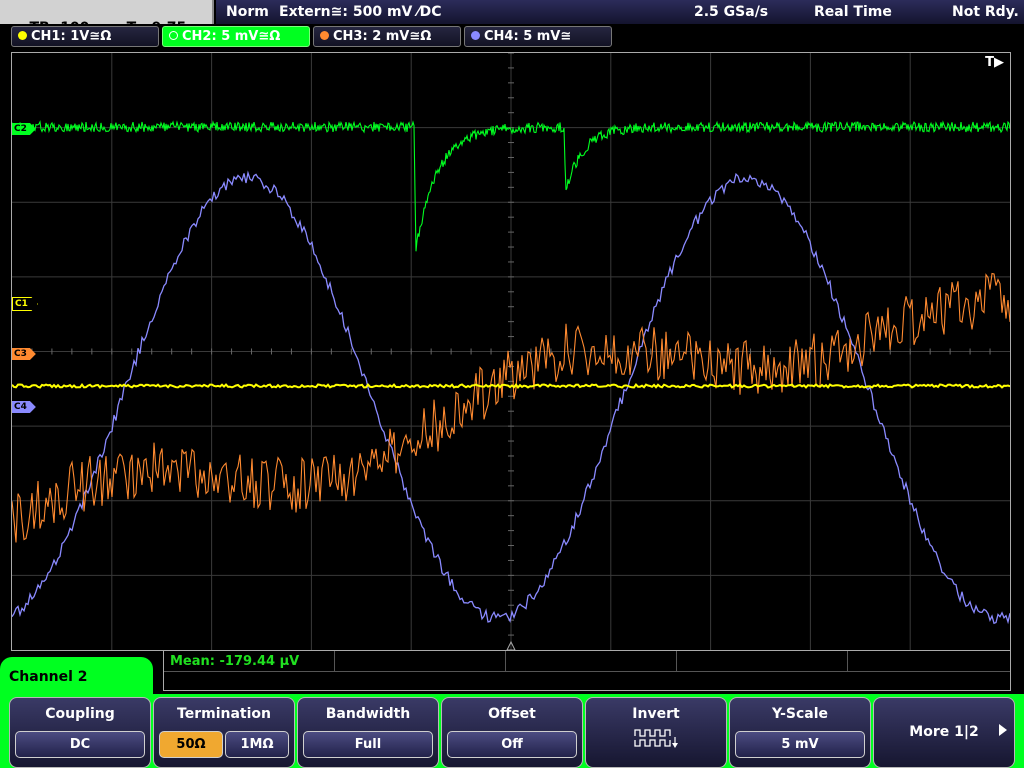  What do you see at coordinates (257, 744) in the screenshot?
I see `termination-1mohm-option: 1MΩ` at bounding box center [257, 744].